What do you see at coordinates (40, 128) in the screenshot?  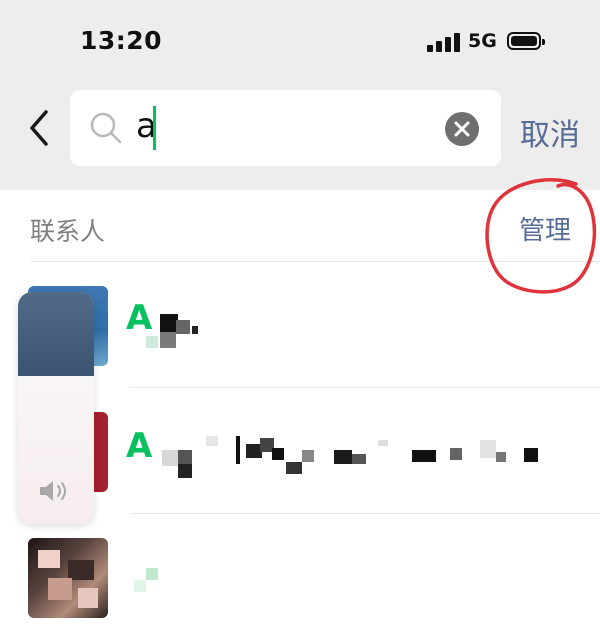 I see `chevron-left-icon` at bounding box center [40, 128].